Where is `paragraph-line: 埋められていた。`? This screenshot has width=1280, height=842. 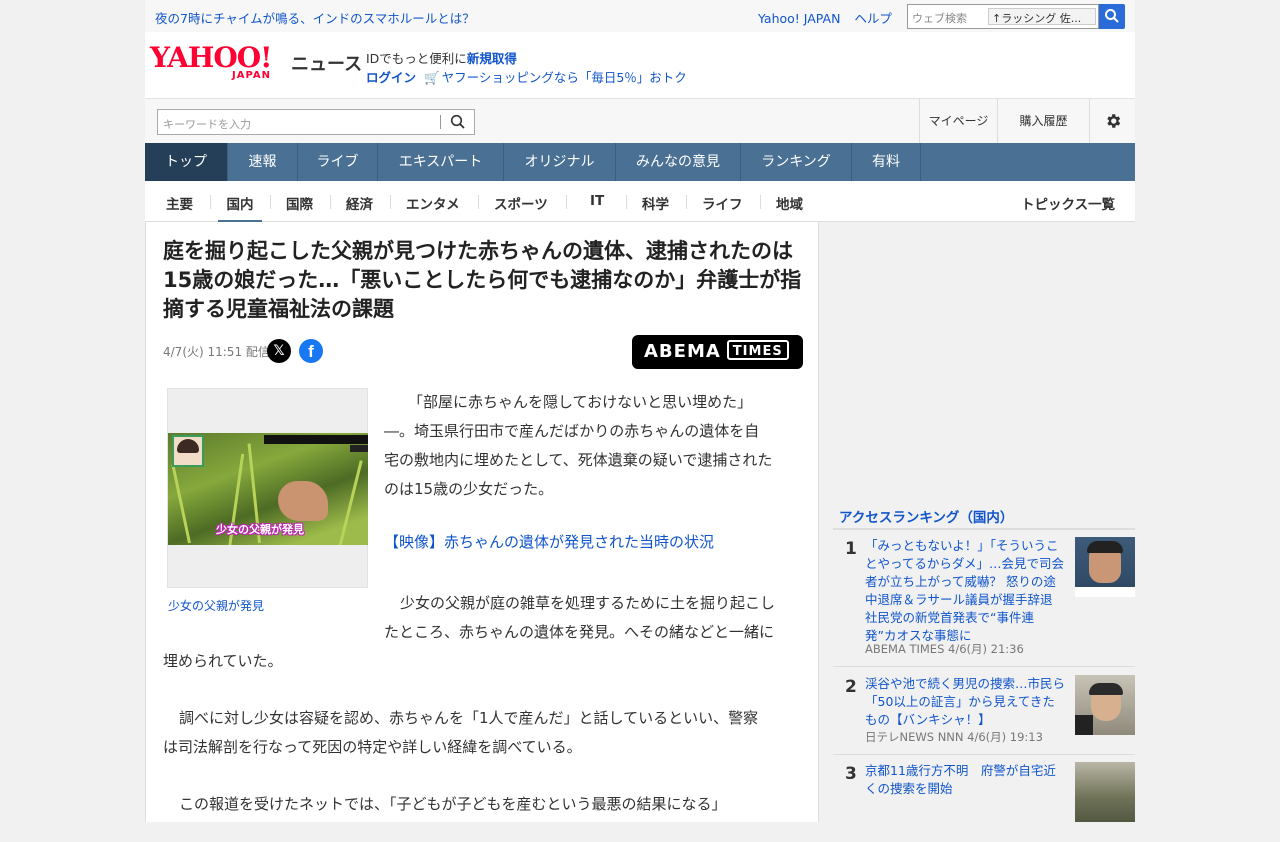 paragraph-line: 埋められていた。 is located at coordinates (223, 661).